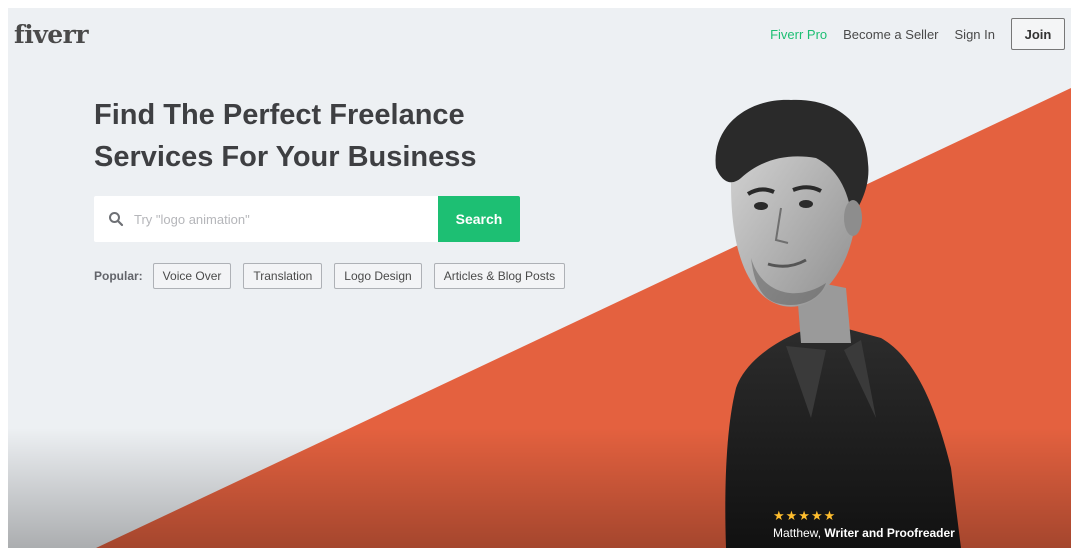 The height and width of the screenshot is (548, 1071). What do you see at coordinates (378, 276) in the screenshot?
I see `popular-tag-logo-design: Logo Design` at bounding box center [378, 276].